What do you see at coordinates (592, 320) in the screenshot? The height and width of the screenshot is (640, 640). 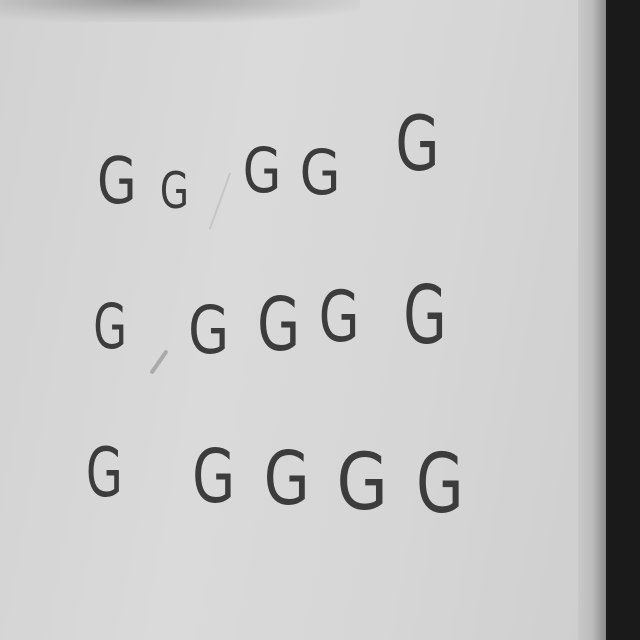 I see `whiteboard-frame-edge` at bounding box center [592, 320].